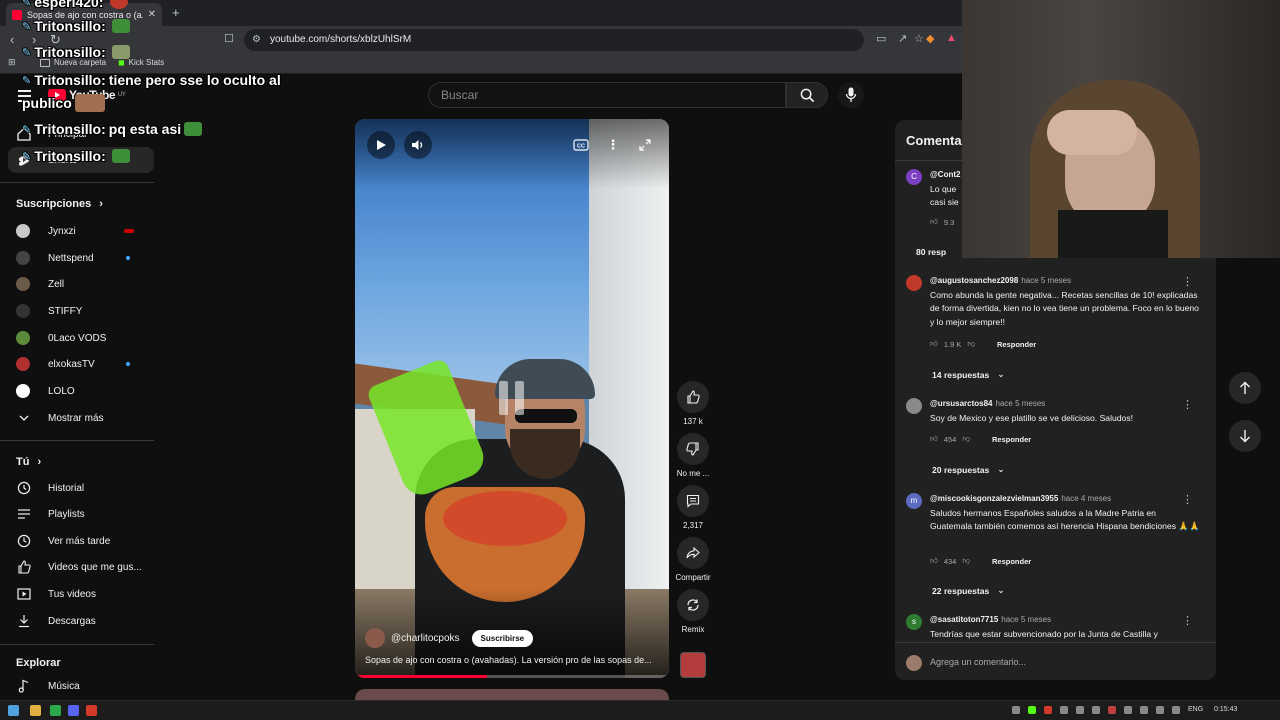  Describe the element at coordinates (881, 38) in the screenshot. I see `cast-icon: ▭` at that location.